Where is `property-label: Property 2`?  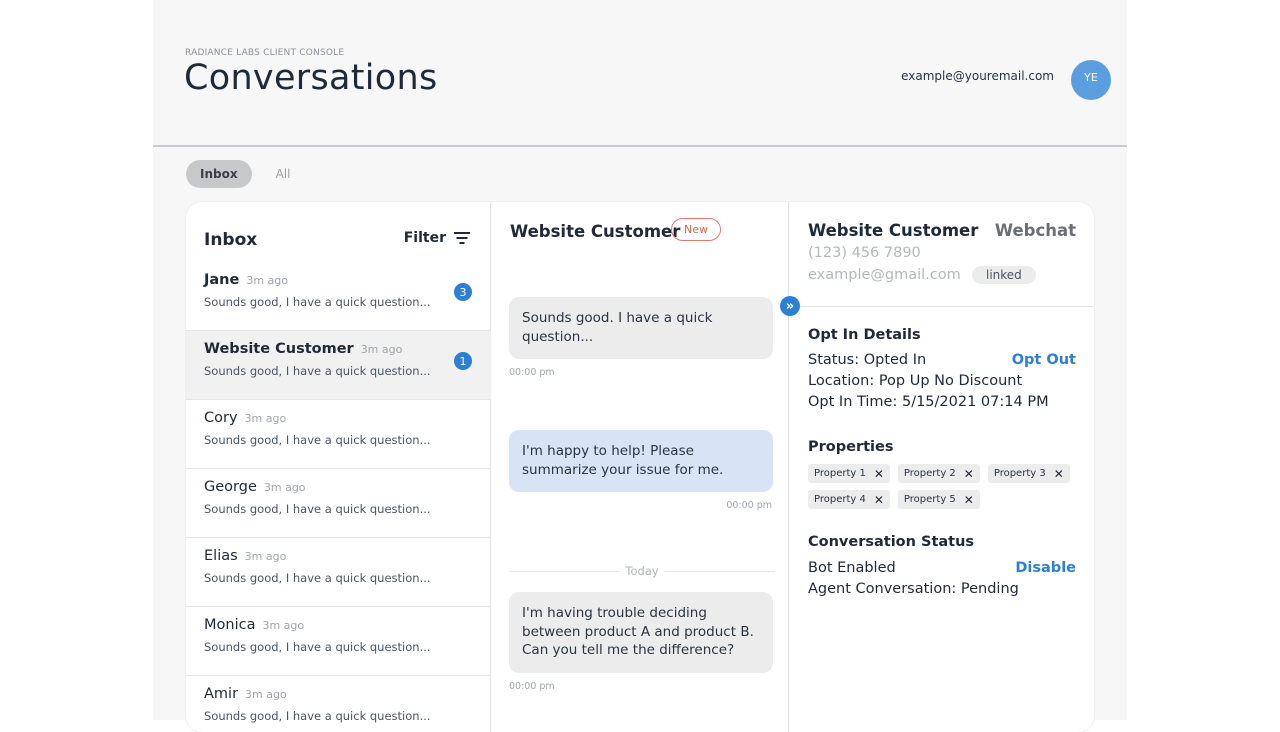 property-label: Property 2 is located at coordinates (929, 473).